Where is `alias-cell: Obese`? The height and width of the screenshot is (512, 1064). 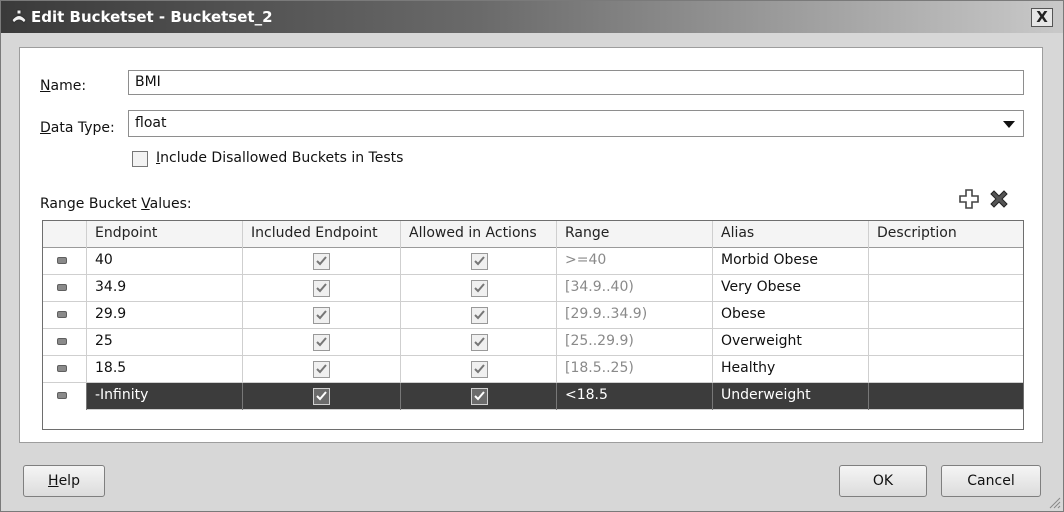 alias-cell: Obese is located at coordinates (791, 315).